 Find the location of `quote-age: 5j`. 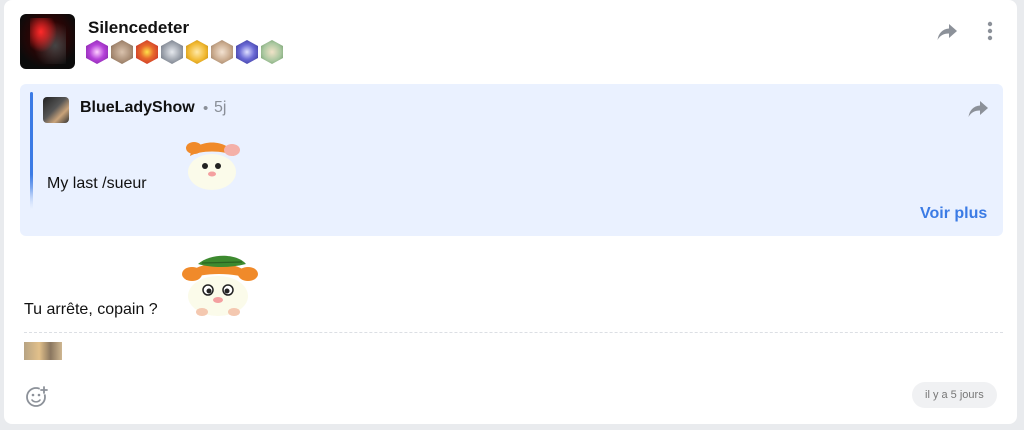

quote-age: 5j is located at coordinates (220, 107).